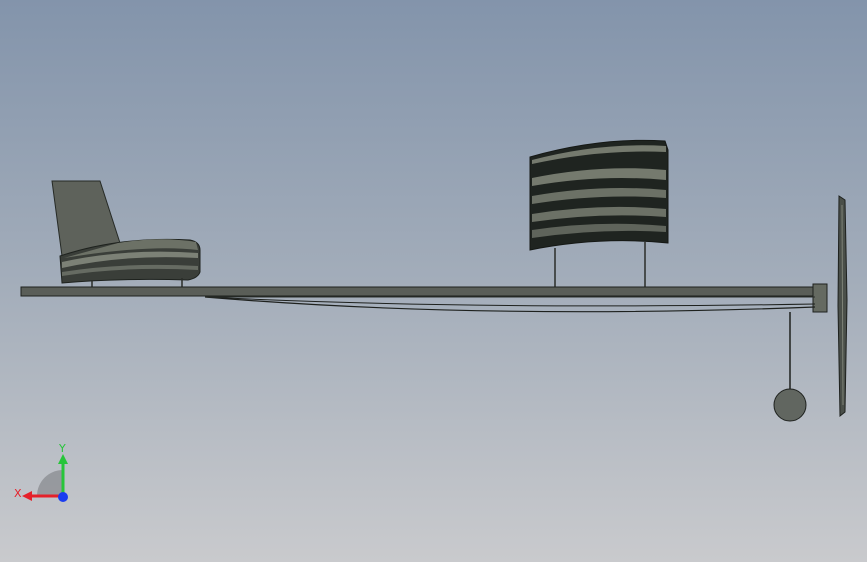 This screenshot has width=867, height=562. I want to click on pendulum-part, so click(790, 367).